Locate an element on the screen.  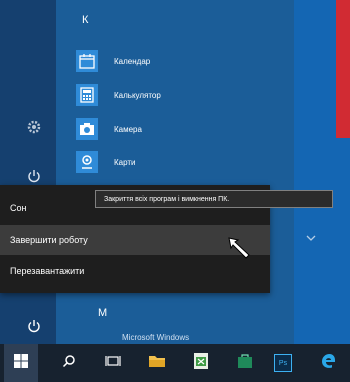
file-explorer-button is located at coordinates (157, 363).